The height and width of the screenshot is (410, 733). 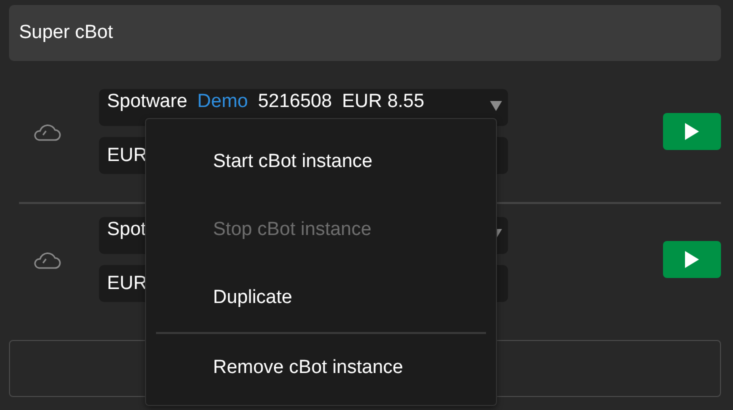 What do you see at coordinates (321, 298) in the screenshot?
I see `menu-item: Duplicate` at bounding box center [321, 298].